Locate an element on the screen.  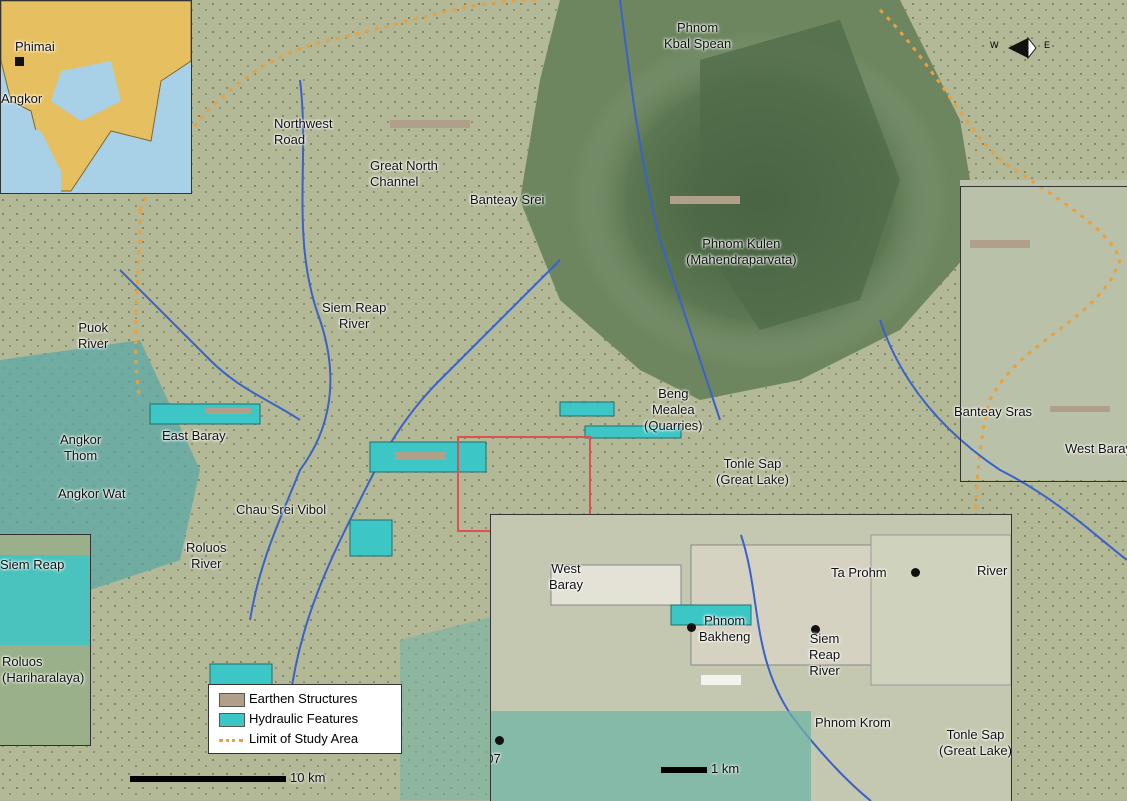
label-phnom-kulen: Phnom Kulen (Mahendraparvata) is located at coordinates (741, 252).